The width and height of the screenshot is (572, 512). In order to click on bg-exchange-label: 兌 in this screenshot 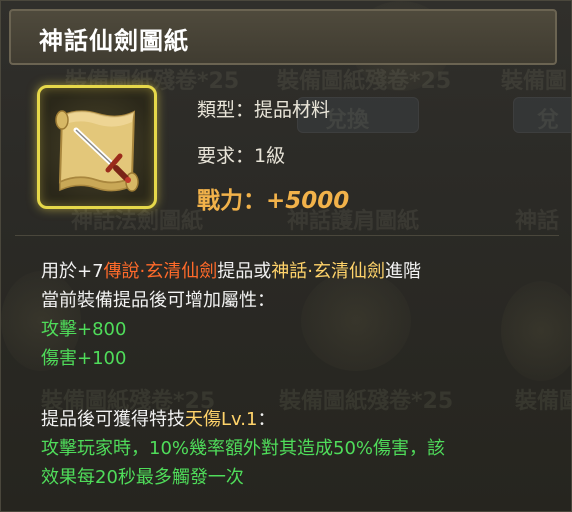, I will do `click(548, 120)`.